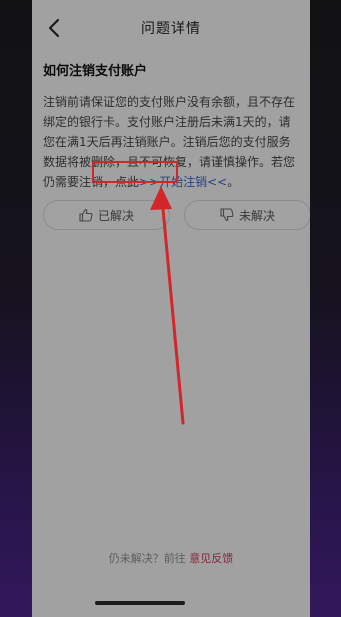 This screenshot has width=341, height=617. I want to click on answer-end: 。, so click(233, 182).